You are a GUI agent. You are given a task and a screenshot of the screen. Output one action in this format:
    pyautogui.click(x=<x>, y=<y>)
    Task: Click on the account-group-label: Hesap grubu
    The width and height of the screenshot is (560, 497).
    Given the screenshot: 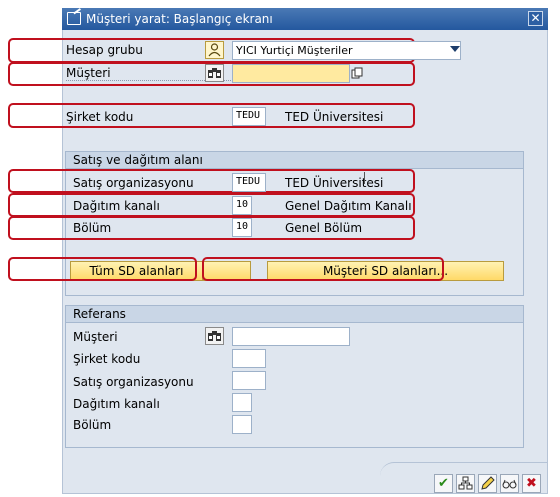 What is the action you would take?
    pyautogui.click(x=104, y=50)
    